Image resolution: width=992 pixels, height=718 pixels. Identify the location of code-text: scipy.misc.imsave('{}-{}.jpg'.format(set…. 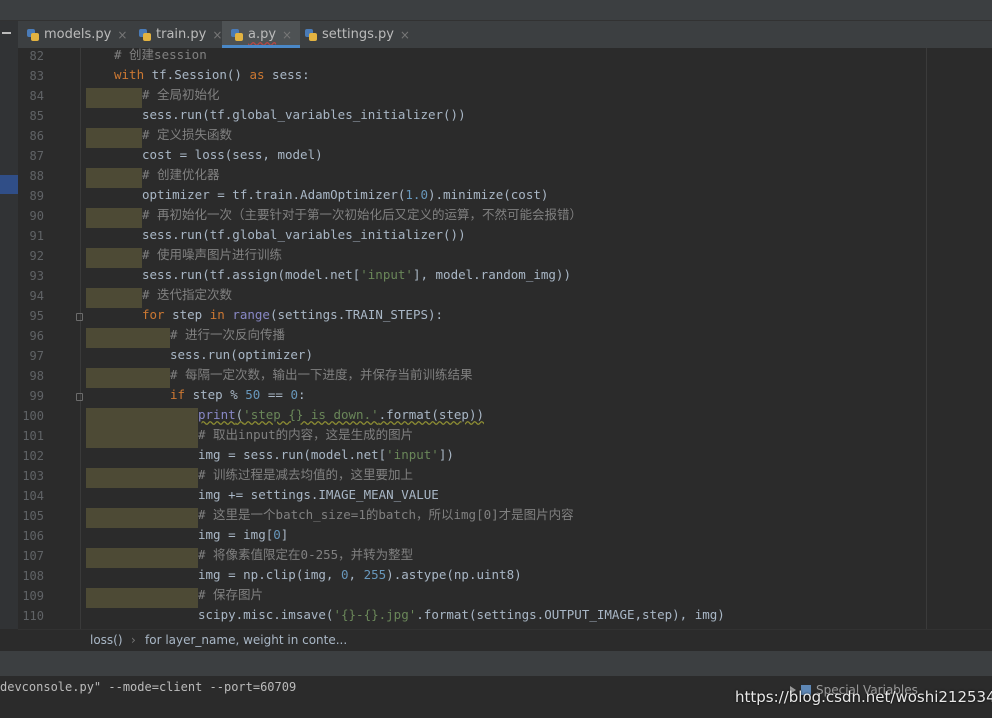
(461, 615).